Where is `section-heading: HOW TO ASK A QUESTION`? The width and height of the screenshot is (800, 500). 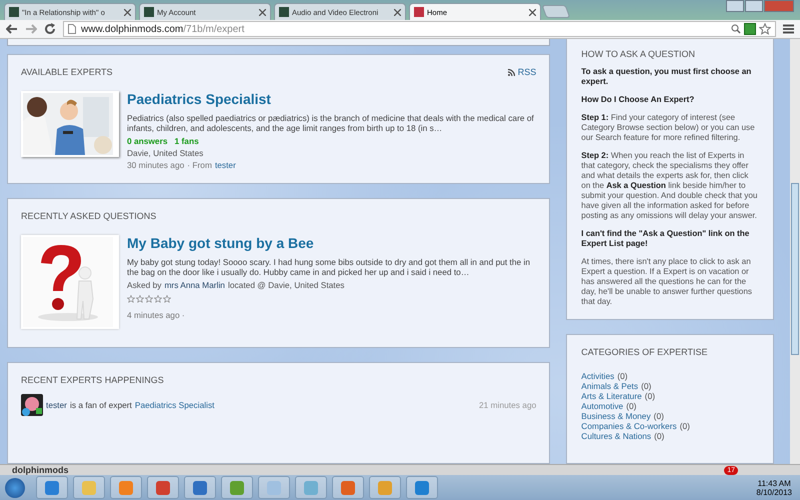
section-heading: HOW TO ASK A QUESTION is located at coordinates (638, 54).